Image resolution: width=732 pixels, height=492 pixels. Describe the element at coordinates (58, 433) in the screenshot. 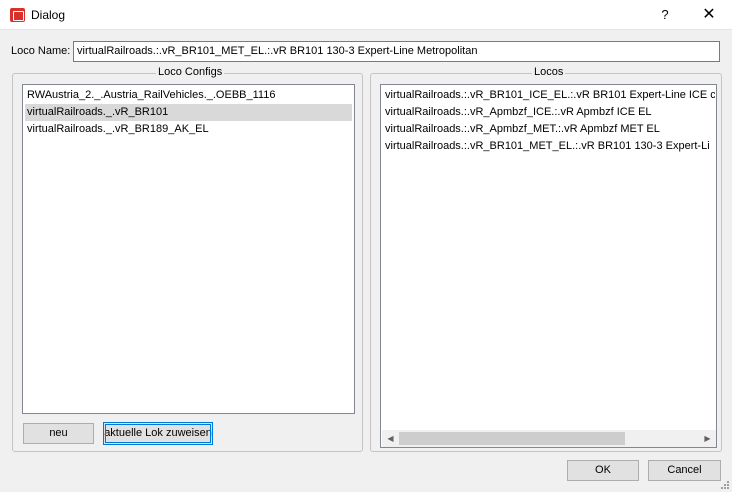

I see `new-config-button: neu` at that location.